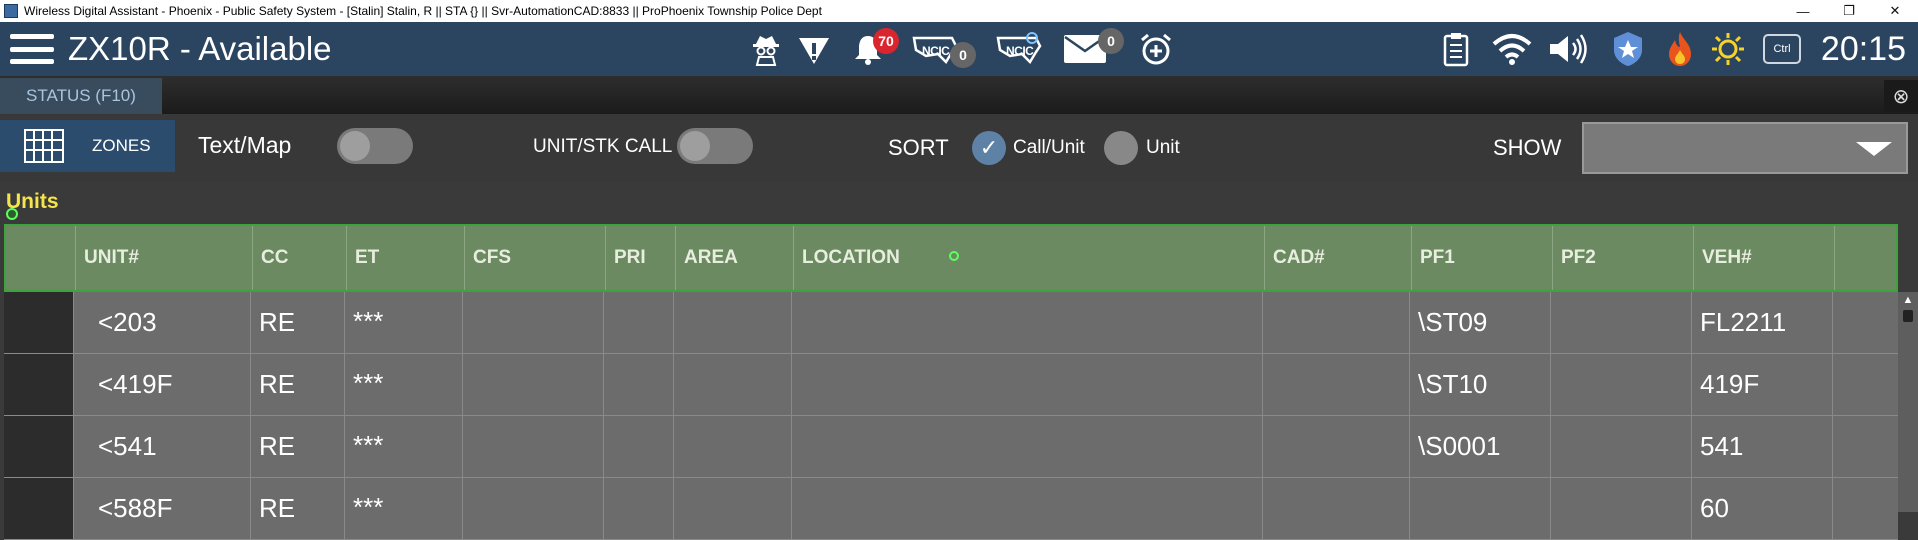 The image size is (1918, 540). I want to click on column-header-et: ET, so click(406, 258).